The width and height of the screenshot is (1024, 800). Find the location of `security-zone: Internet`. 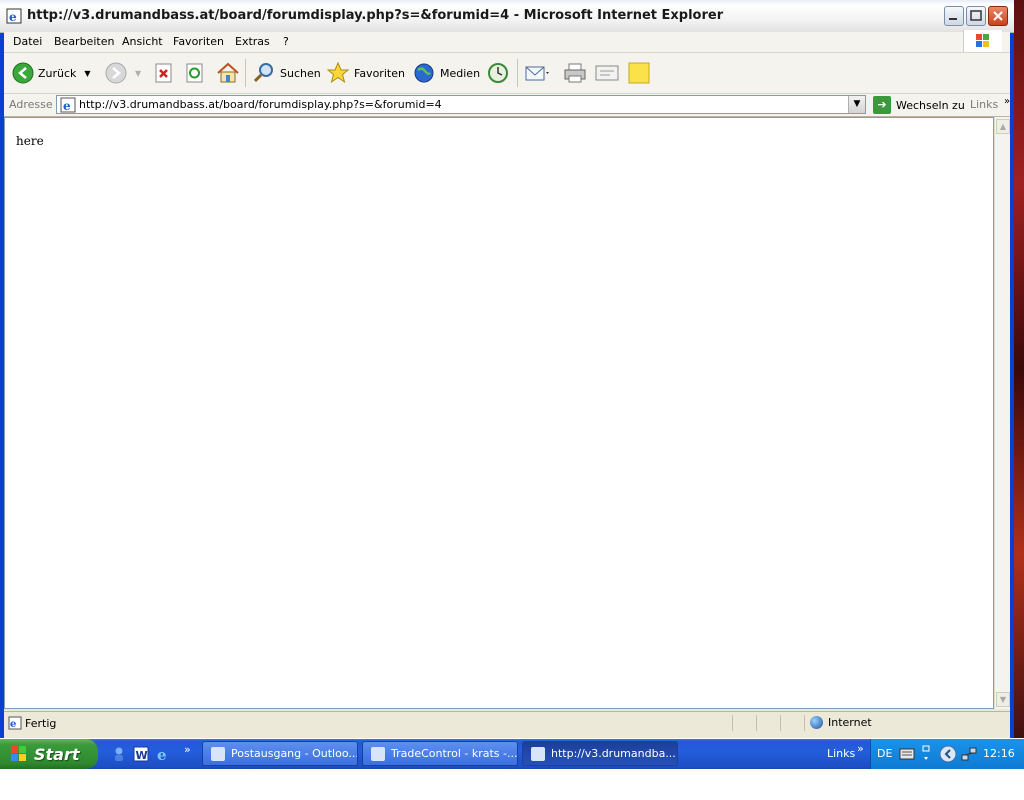

security-zone: Internet is located at coordinates (841, 722).